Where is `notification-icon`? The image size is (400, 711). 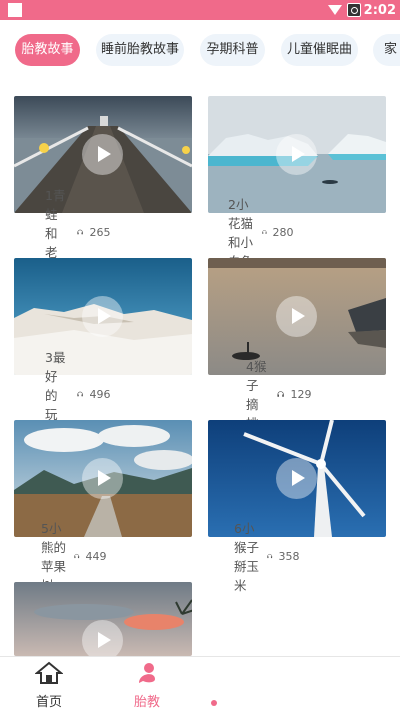 notification-icon is located at coordinates (15, 10).